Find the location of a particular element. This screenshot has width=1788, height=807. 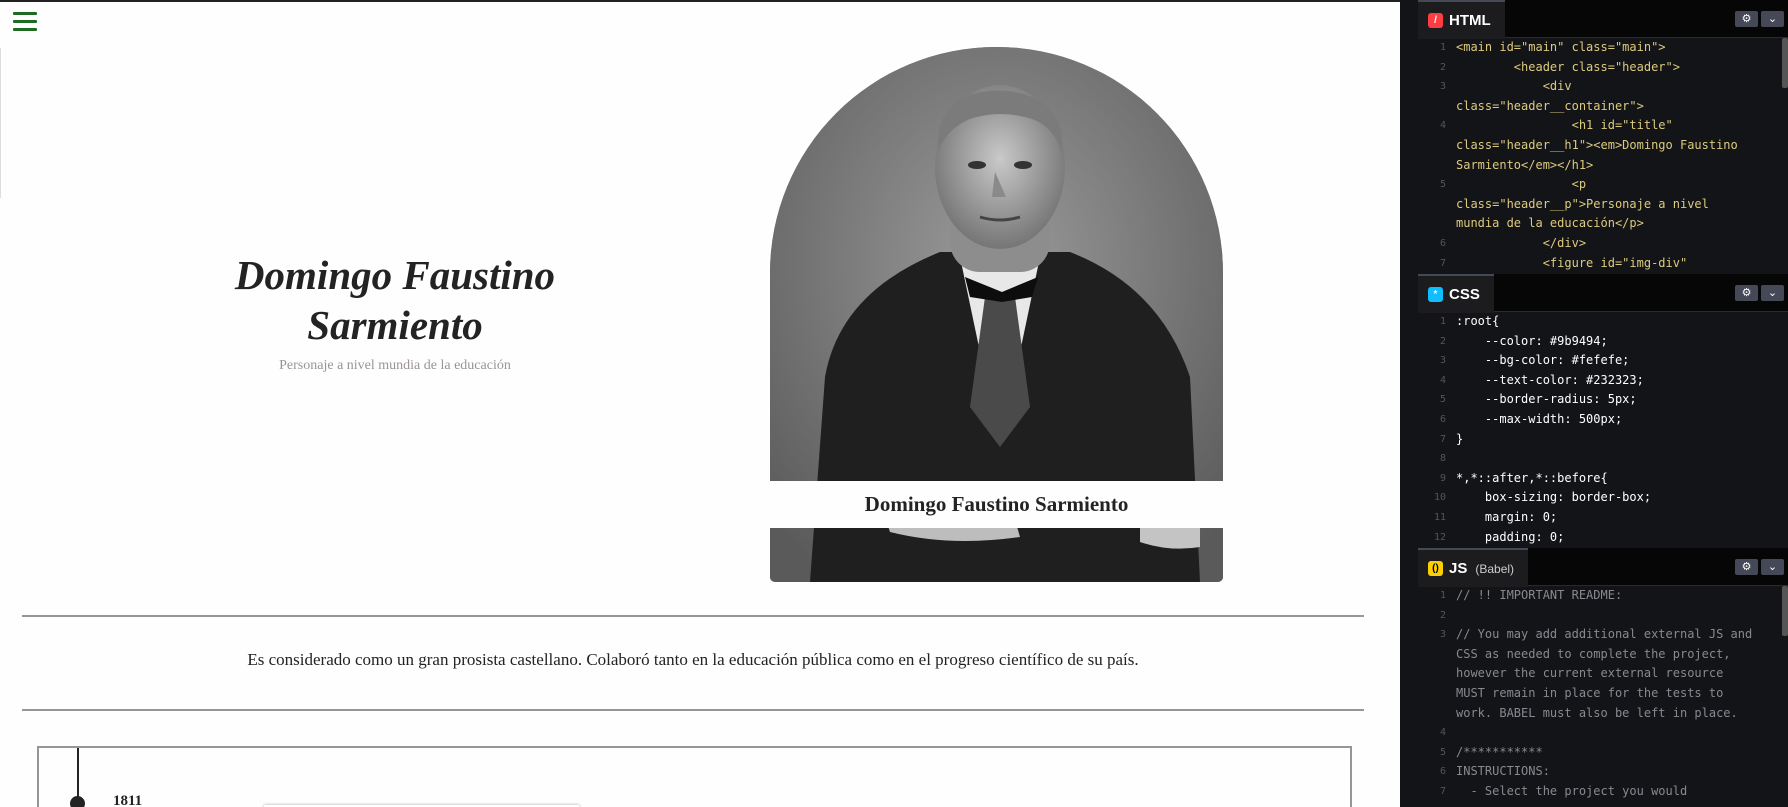

code-line: 9 *,*::after,*::before{ is located at coordinates (1603, 479).